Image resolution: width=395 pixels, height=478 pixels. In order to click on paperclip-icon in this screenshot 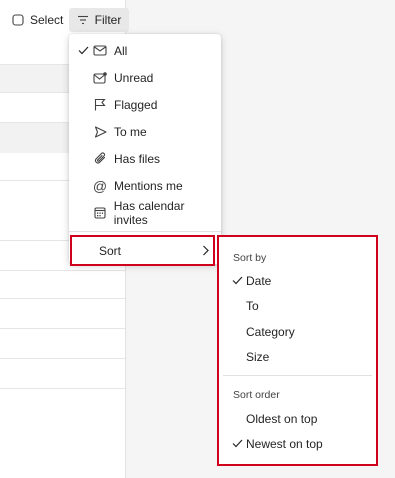, I will do `click(100, 158)`.